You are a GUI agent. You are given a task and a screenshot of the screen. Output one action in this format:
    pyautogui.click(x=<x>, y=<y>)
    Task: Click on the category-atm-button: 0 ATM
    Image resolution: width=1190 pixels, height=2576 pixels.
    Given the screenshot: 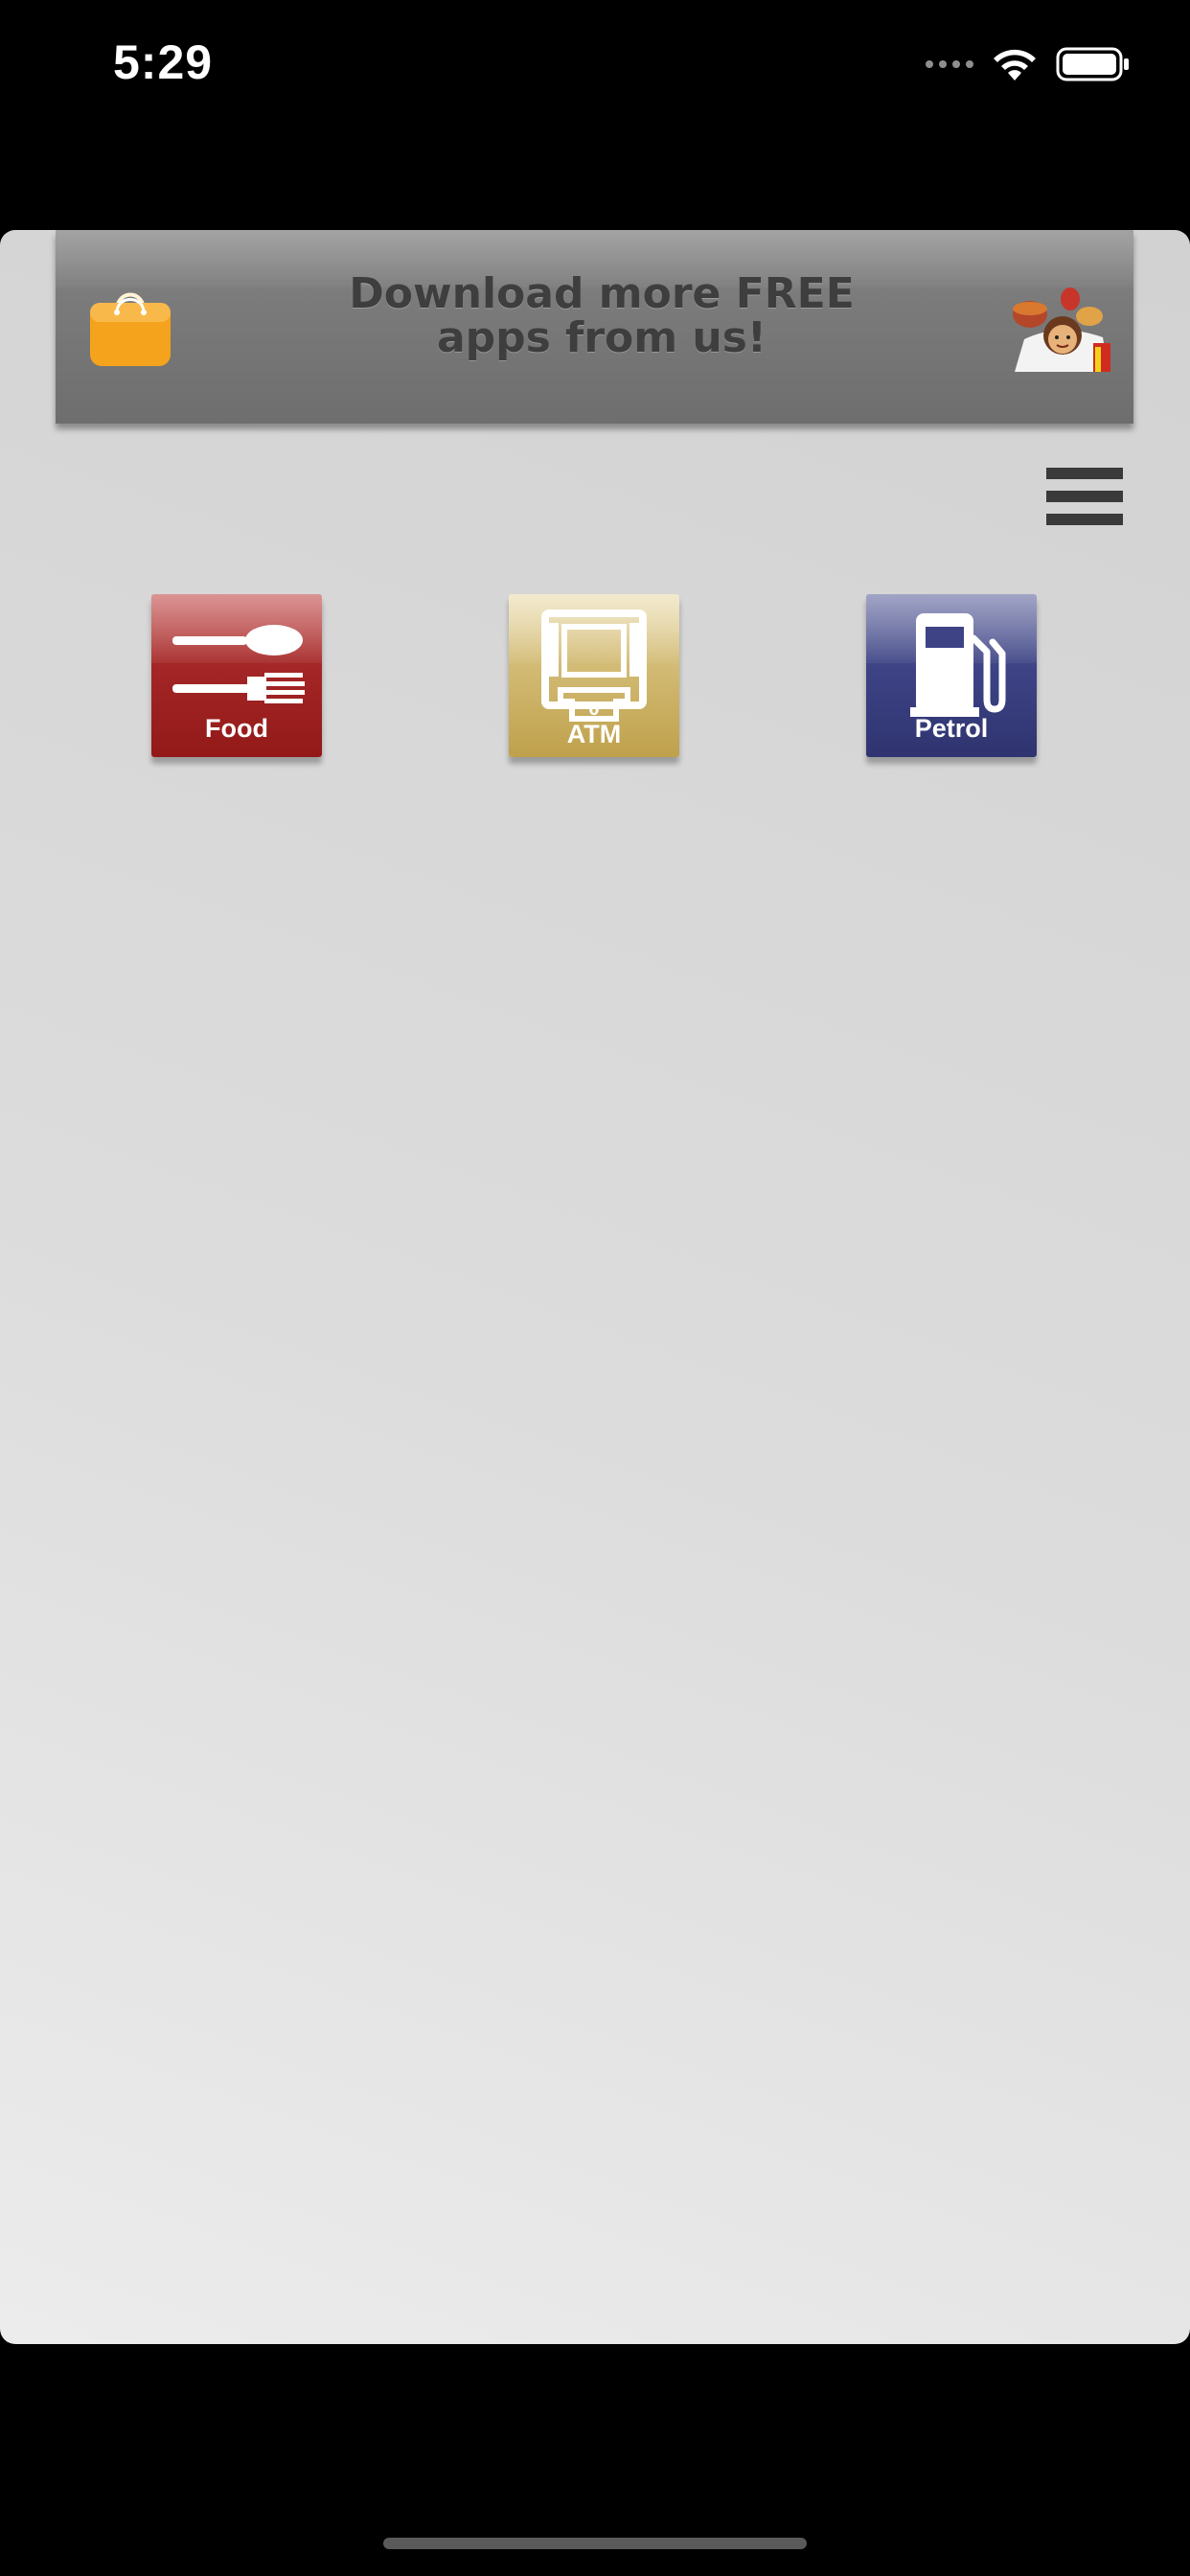 What is the action you would take?
    pyautogui.click(x=594, y=675)
    